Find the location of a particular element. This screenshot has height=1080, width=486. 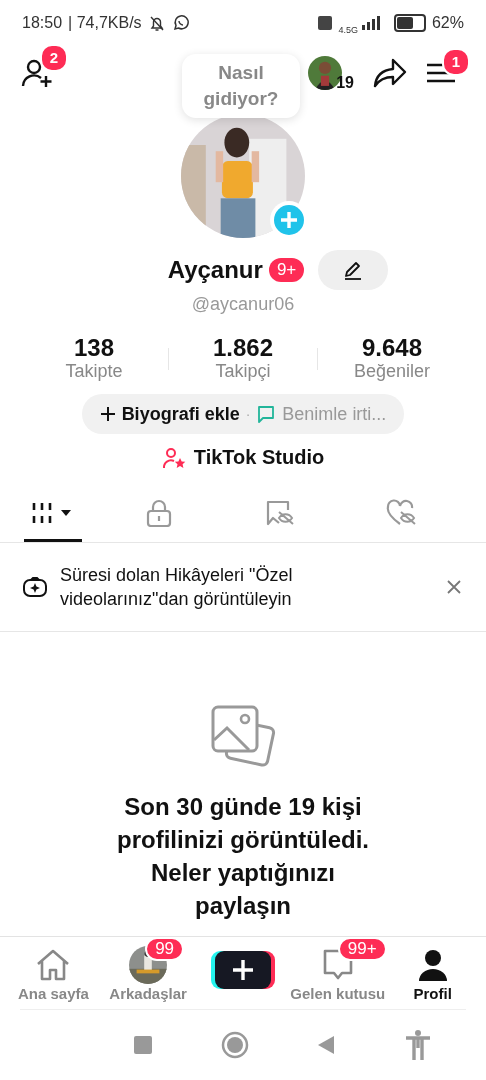

add-bio-button: Biyografi ekle is located at coordinates (169, 414).